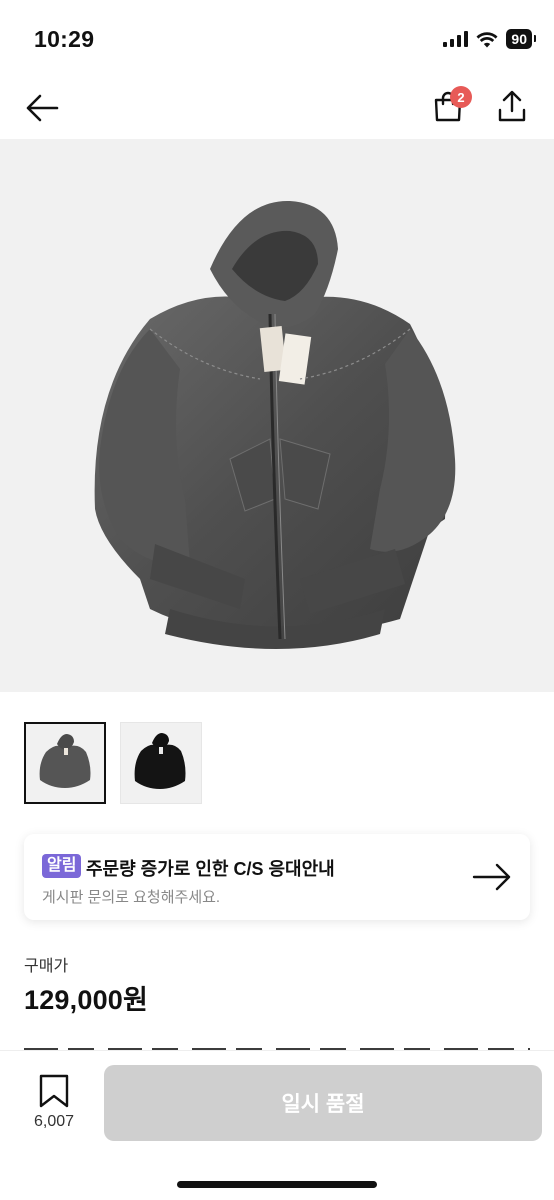 This screenshot has height=1200, width=554. I want to click on battery-indicator: 90, so click(521, 39).